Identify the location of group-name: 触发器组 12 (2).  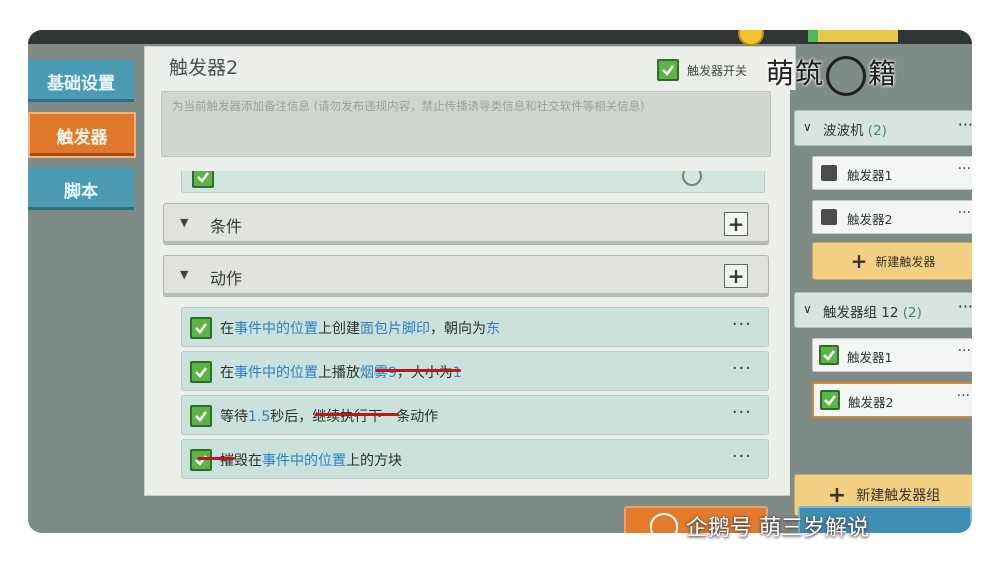
(872, 311).